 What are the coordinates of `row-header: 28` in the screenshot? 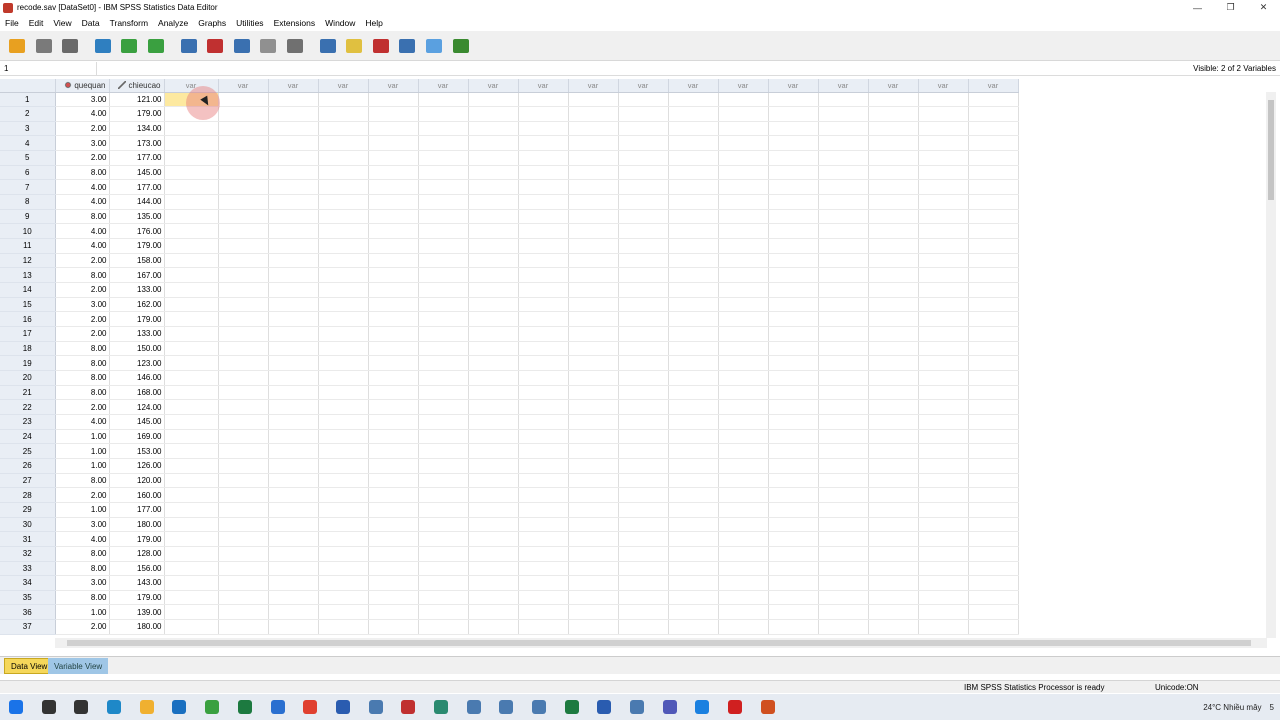 It's located at (28, 495).